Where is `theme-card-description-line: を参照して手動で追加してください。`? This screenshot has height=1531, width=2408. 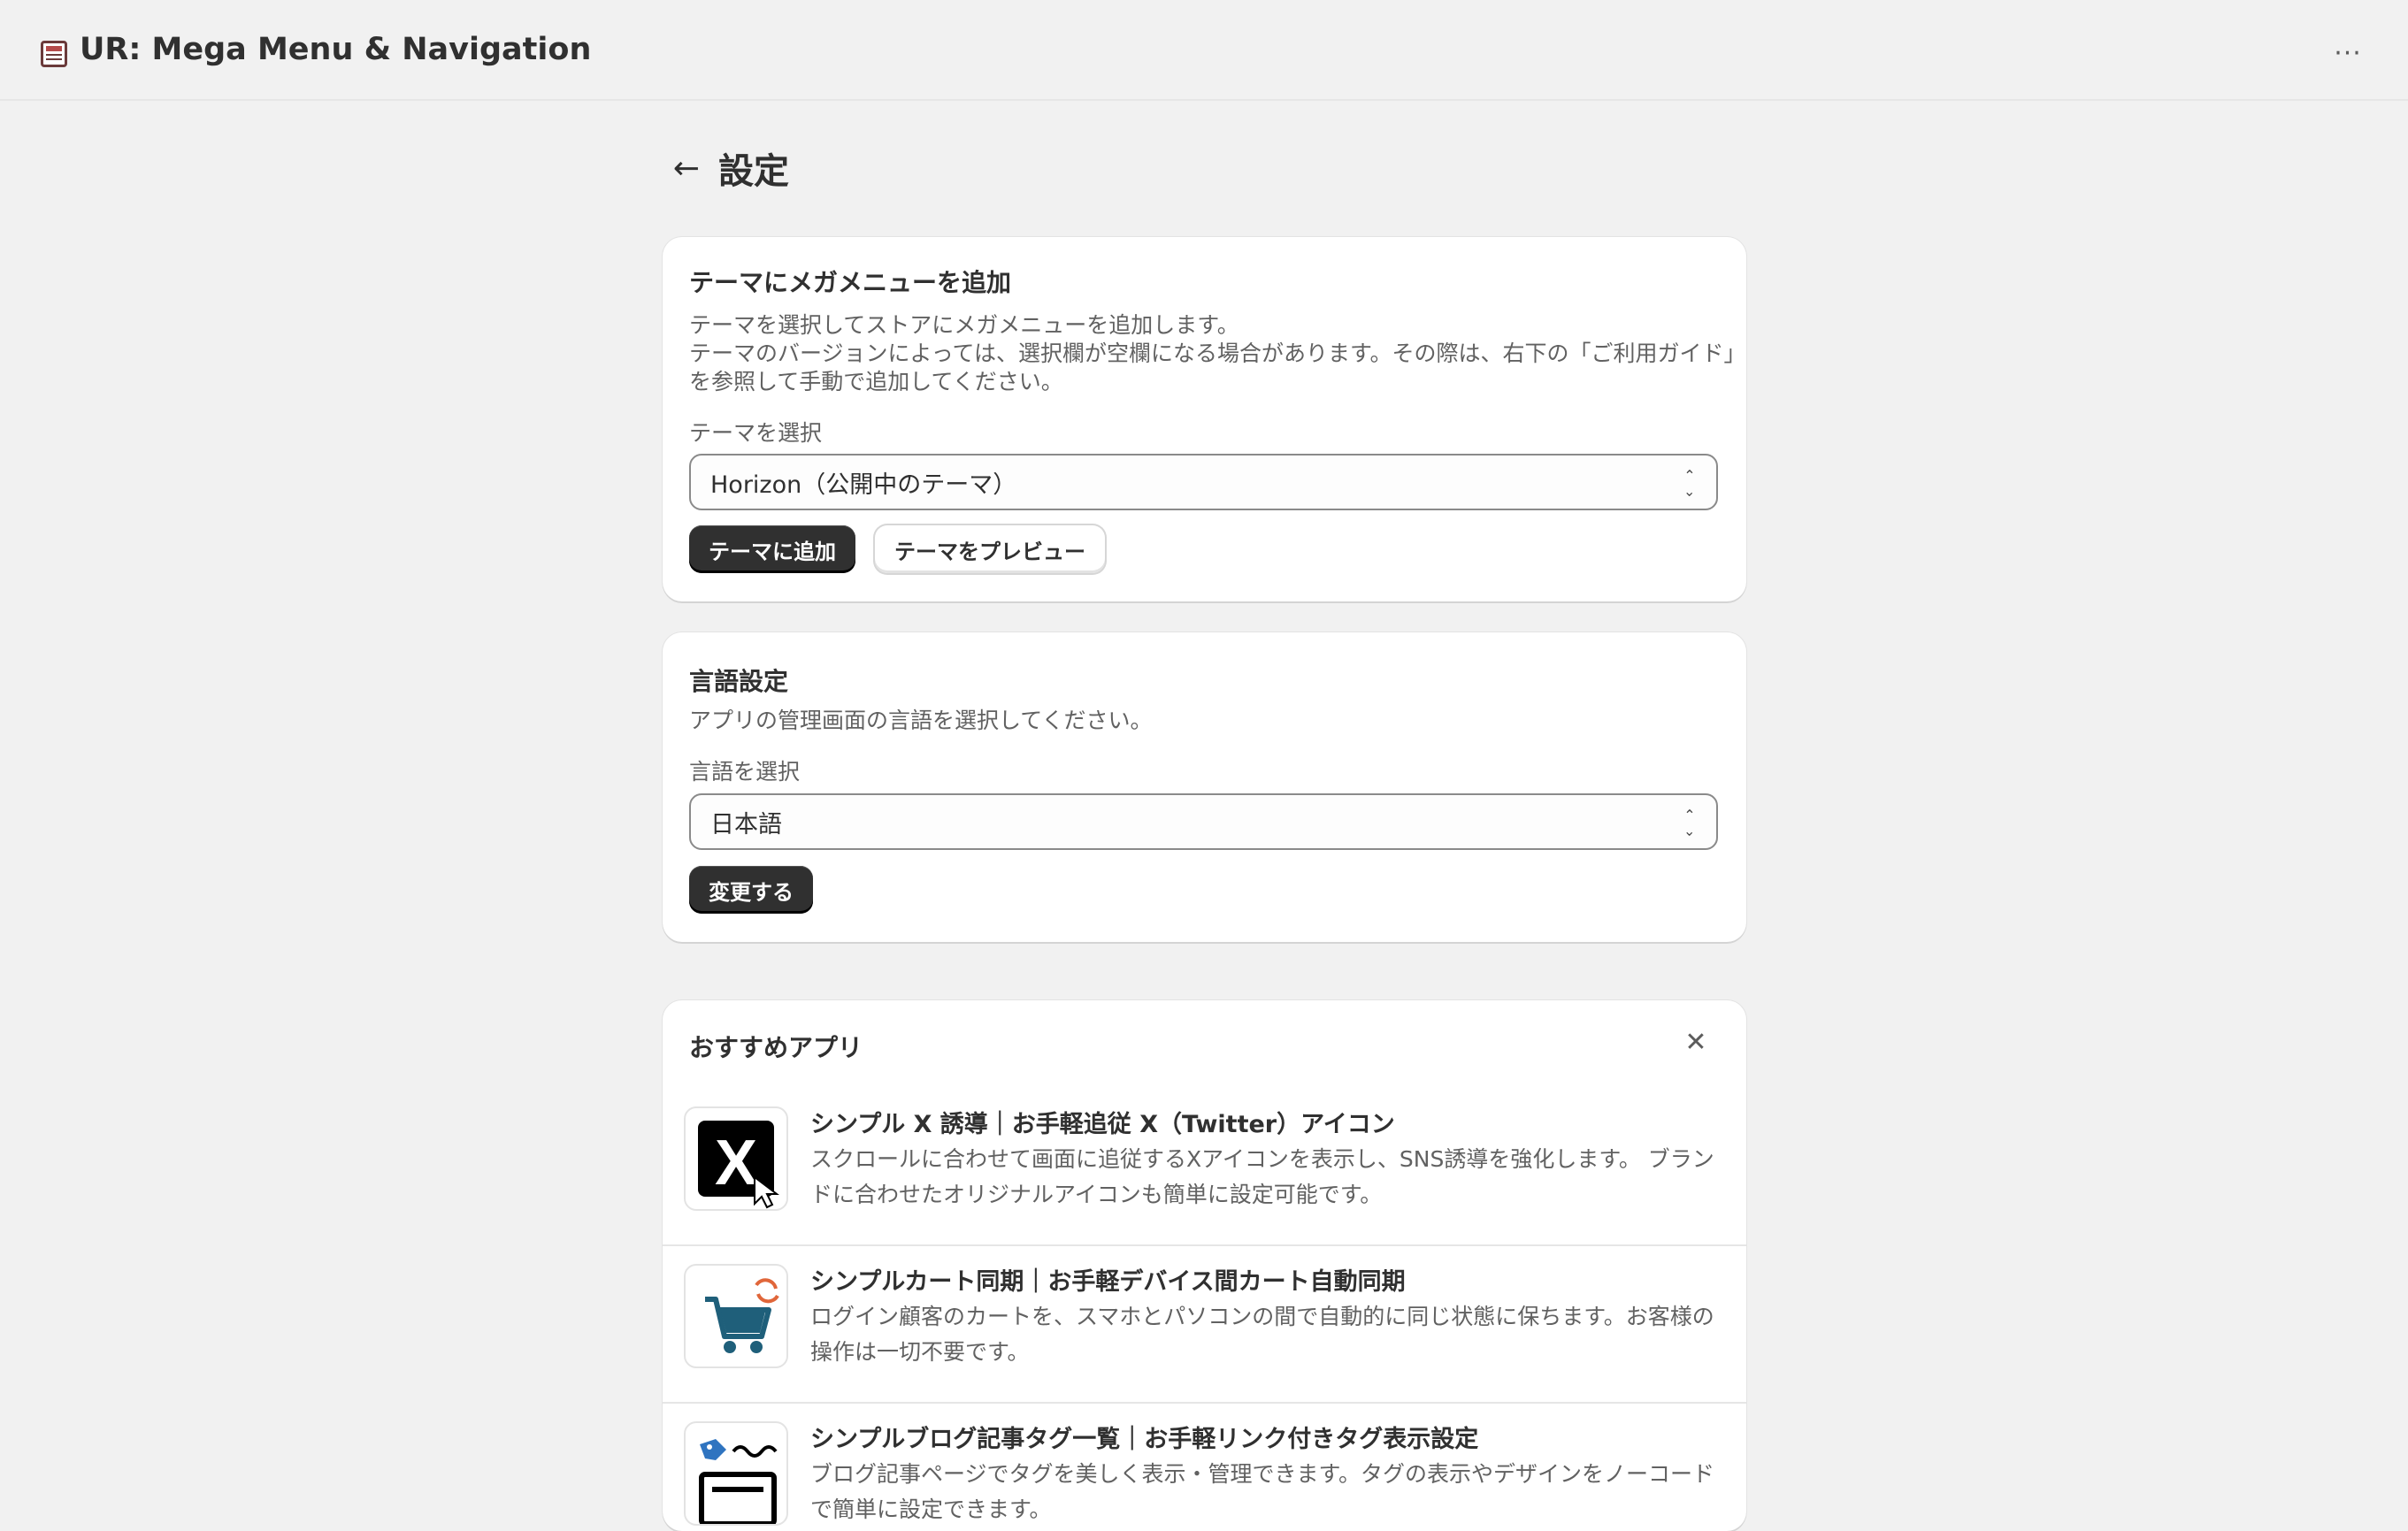
theme-card-description-line: を参照して手動で追加してください。 is located at coordinates (876, 381).